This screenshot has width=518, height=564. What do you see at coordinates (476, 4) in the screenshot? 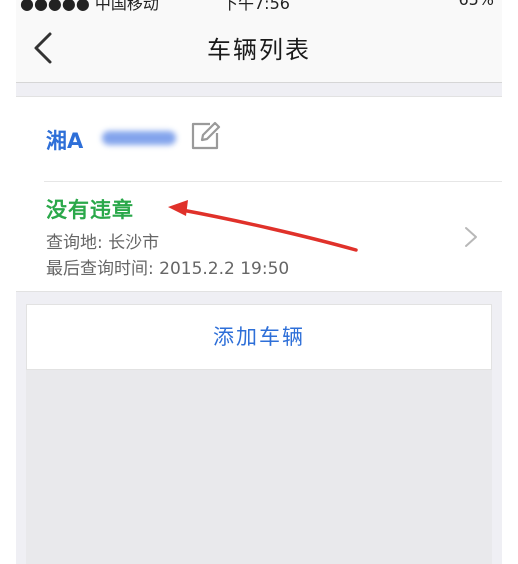
I see `battery-level: 65%` at bounding box center [476, 4].